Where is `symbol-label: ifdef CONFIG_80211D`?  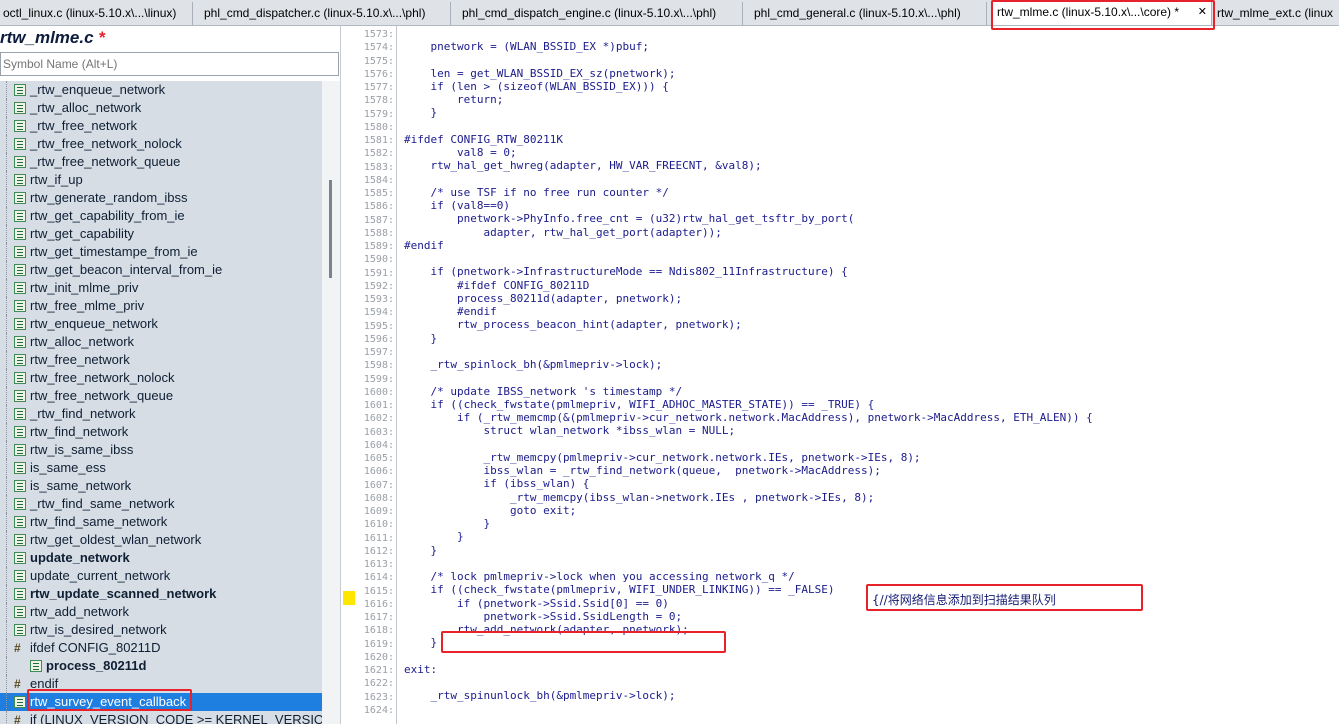 symbol-label: ifdef CONFIG_80211D is located at coordinates (95, 647).